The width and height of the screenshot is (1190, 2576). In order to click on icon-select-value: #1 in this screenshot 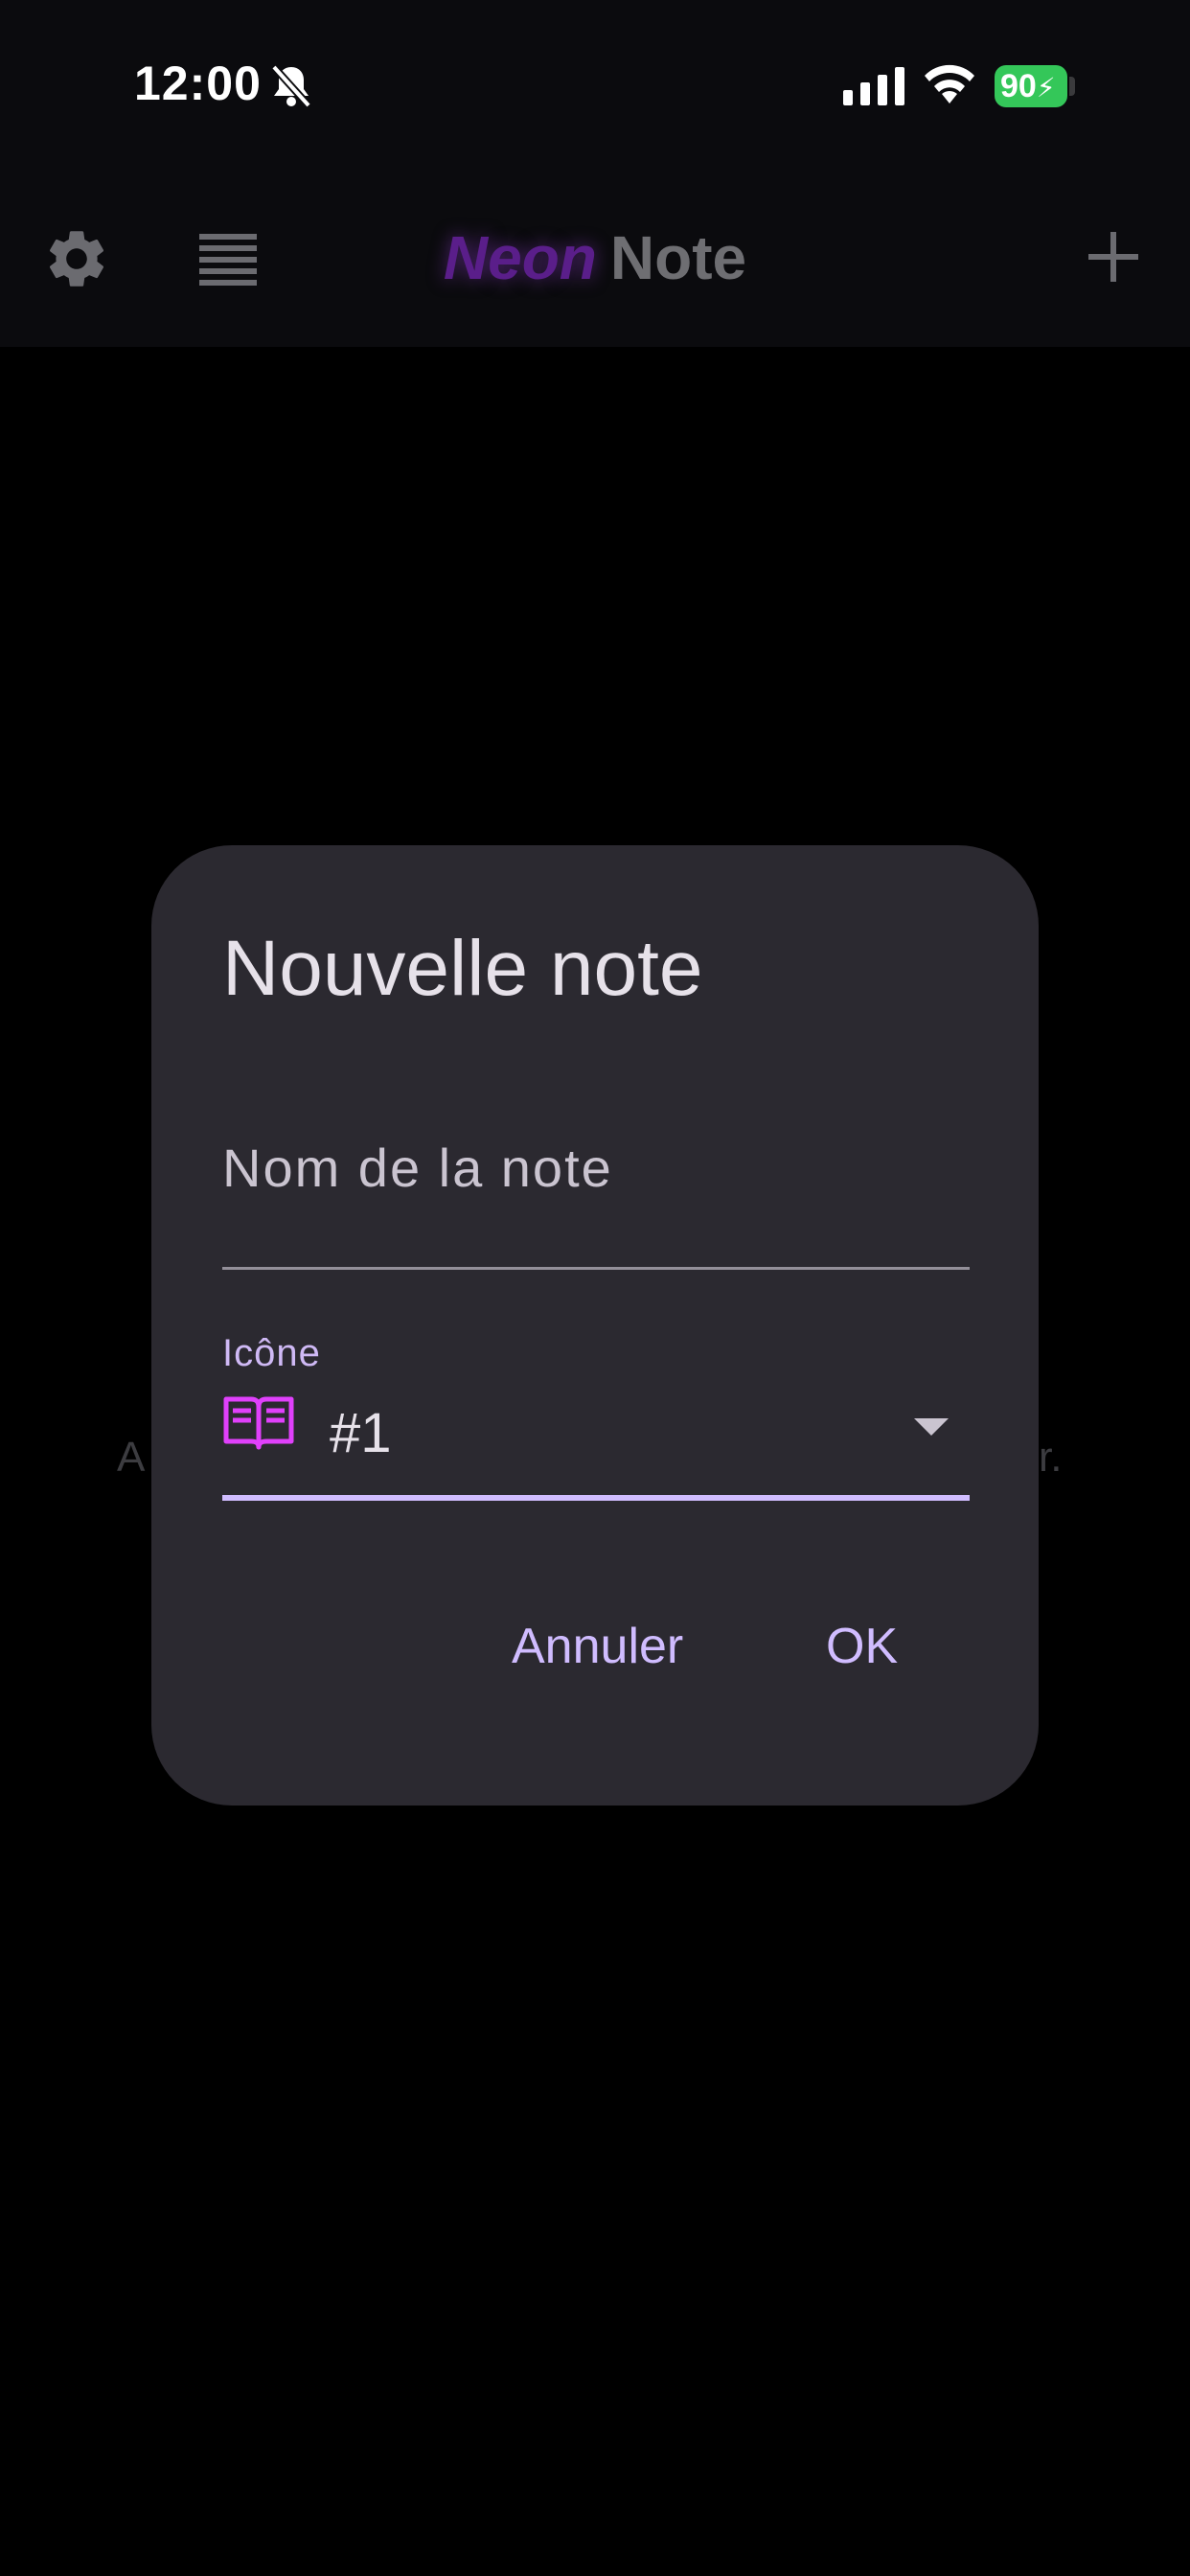, I will do `click(361, 1433)`.